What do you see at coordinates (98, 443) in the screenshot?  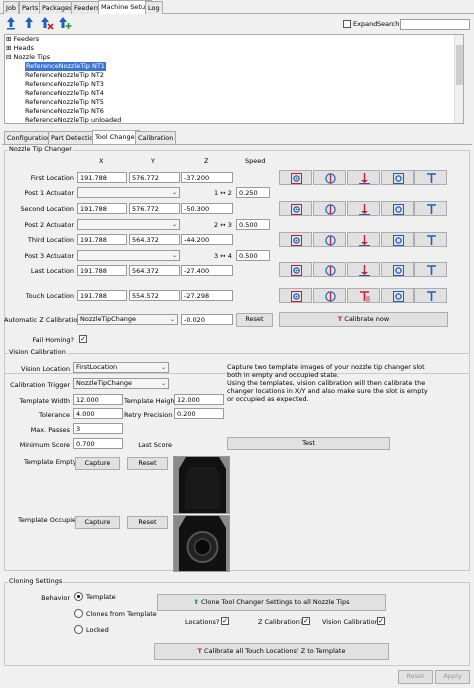 I see `minimum-score-input` at bounding box center [98, 443].